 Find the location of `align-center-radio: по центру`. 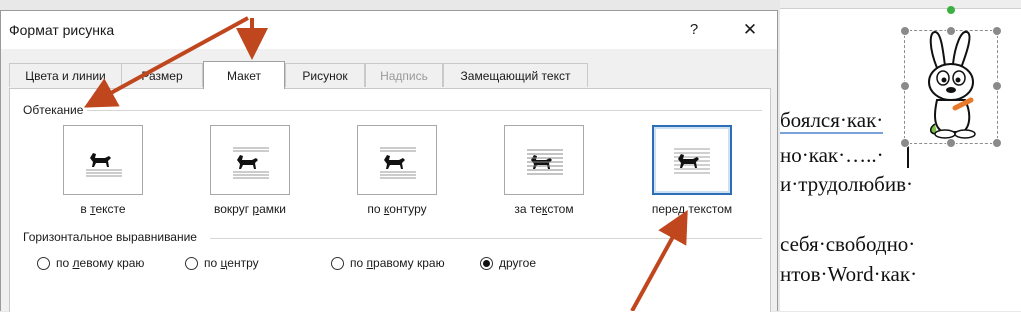

align-center-radio: по центру is located at coordinates (222, 263).